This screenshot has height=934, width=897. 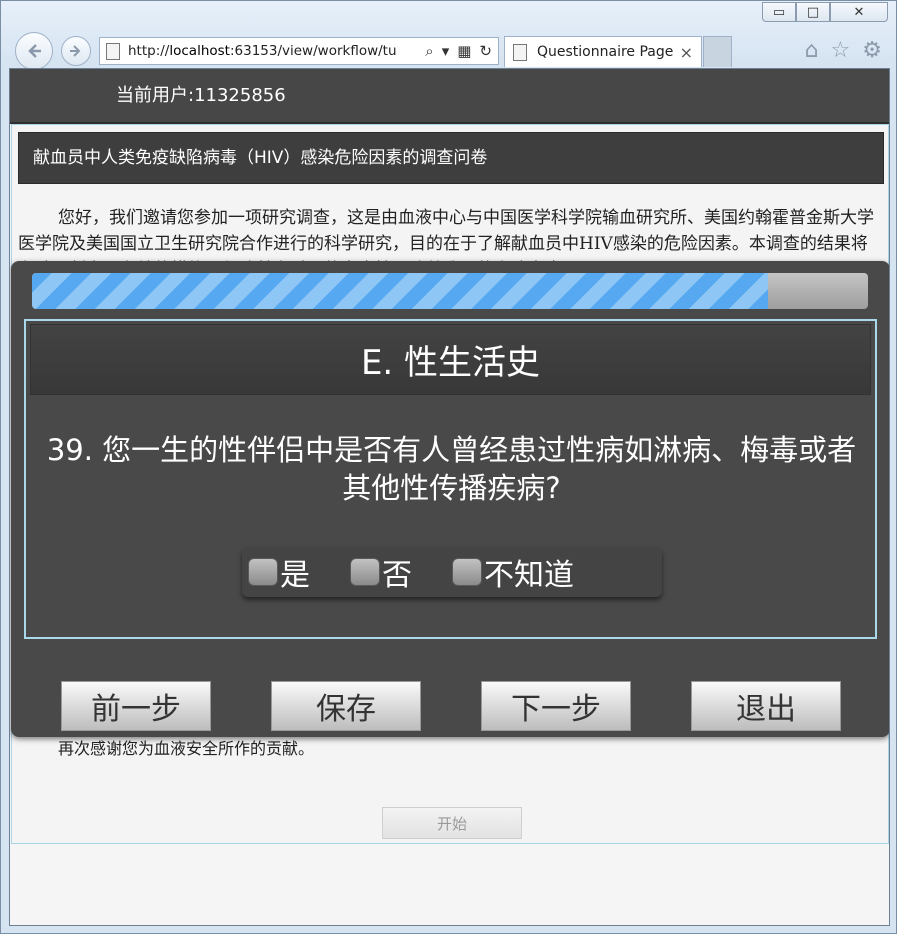 I want to click on minimize-button: ▭, so click(x=779, y=12).